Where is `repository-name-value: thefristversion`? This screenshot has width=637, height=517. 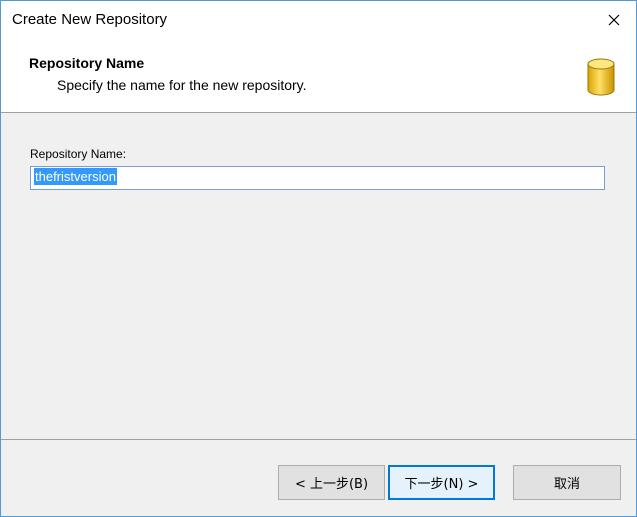
repository-name-value: thefristversion is located at coordinates (75, 176).